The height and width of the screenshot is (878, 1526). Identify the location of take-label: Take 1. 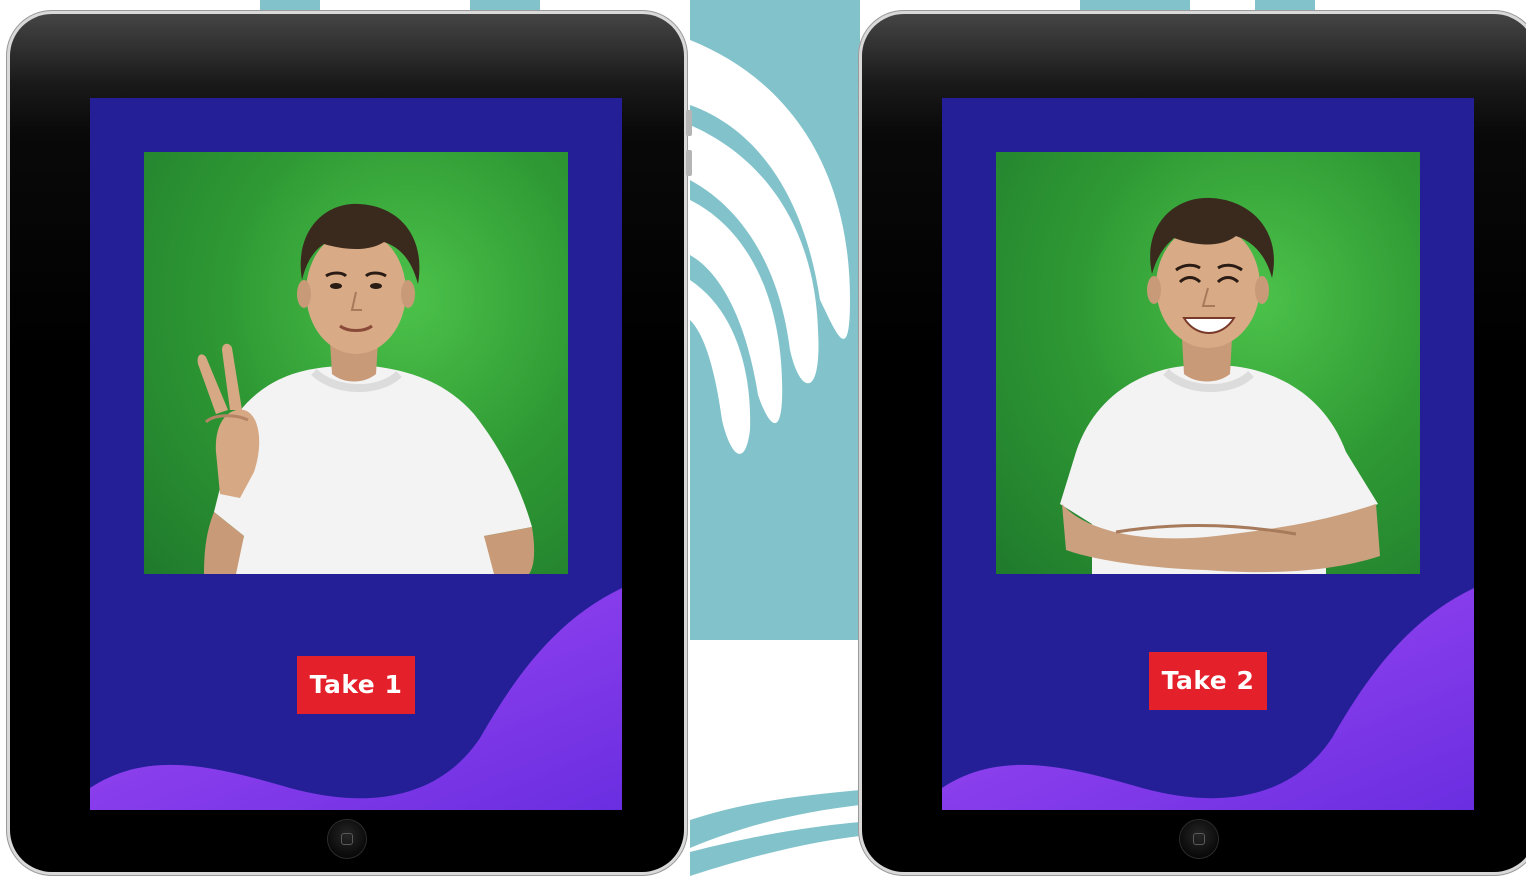
(356, 685).